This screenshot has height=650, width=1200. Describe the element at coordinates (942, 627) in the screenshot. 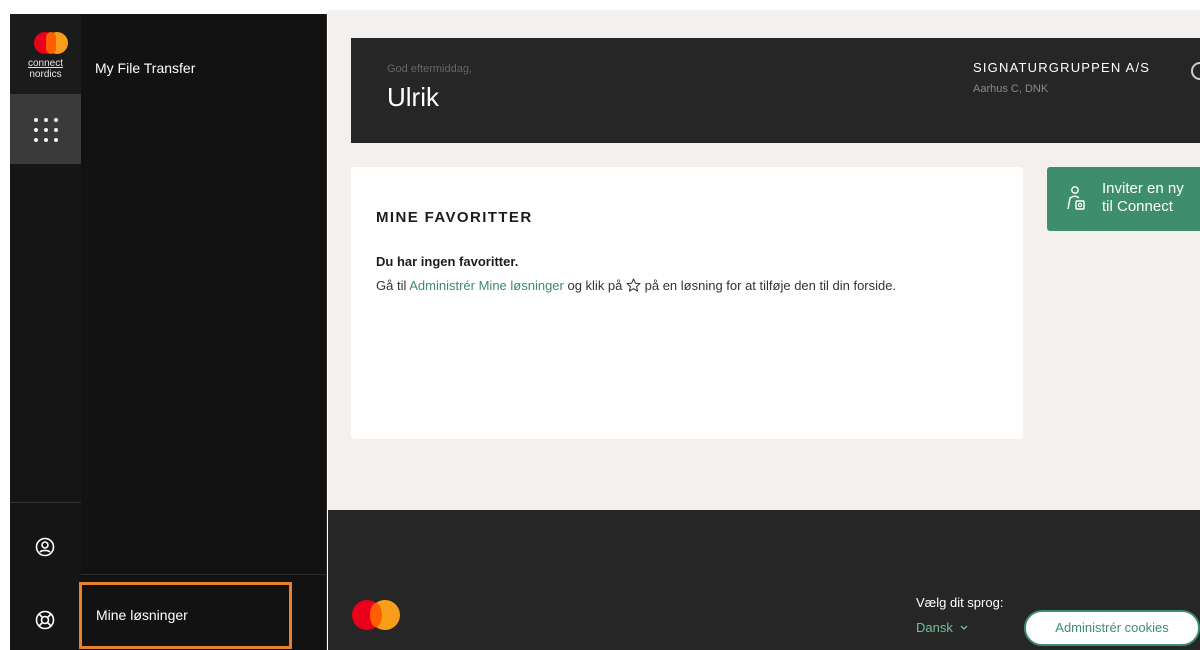

I see `language-select: Dansk` at that location.